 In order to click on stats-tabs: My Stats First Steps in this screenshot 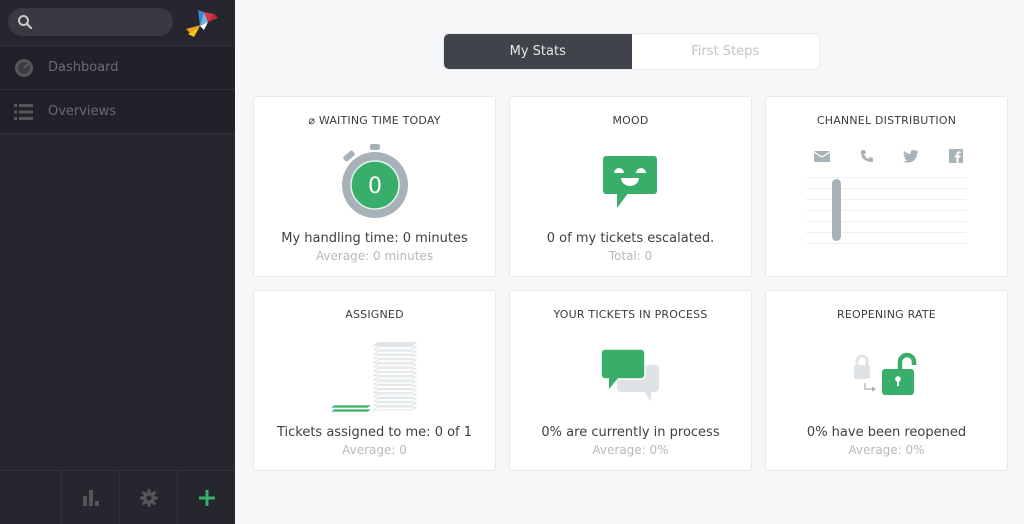, I will do `click(631, 51)`.